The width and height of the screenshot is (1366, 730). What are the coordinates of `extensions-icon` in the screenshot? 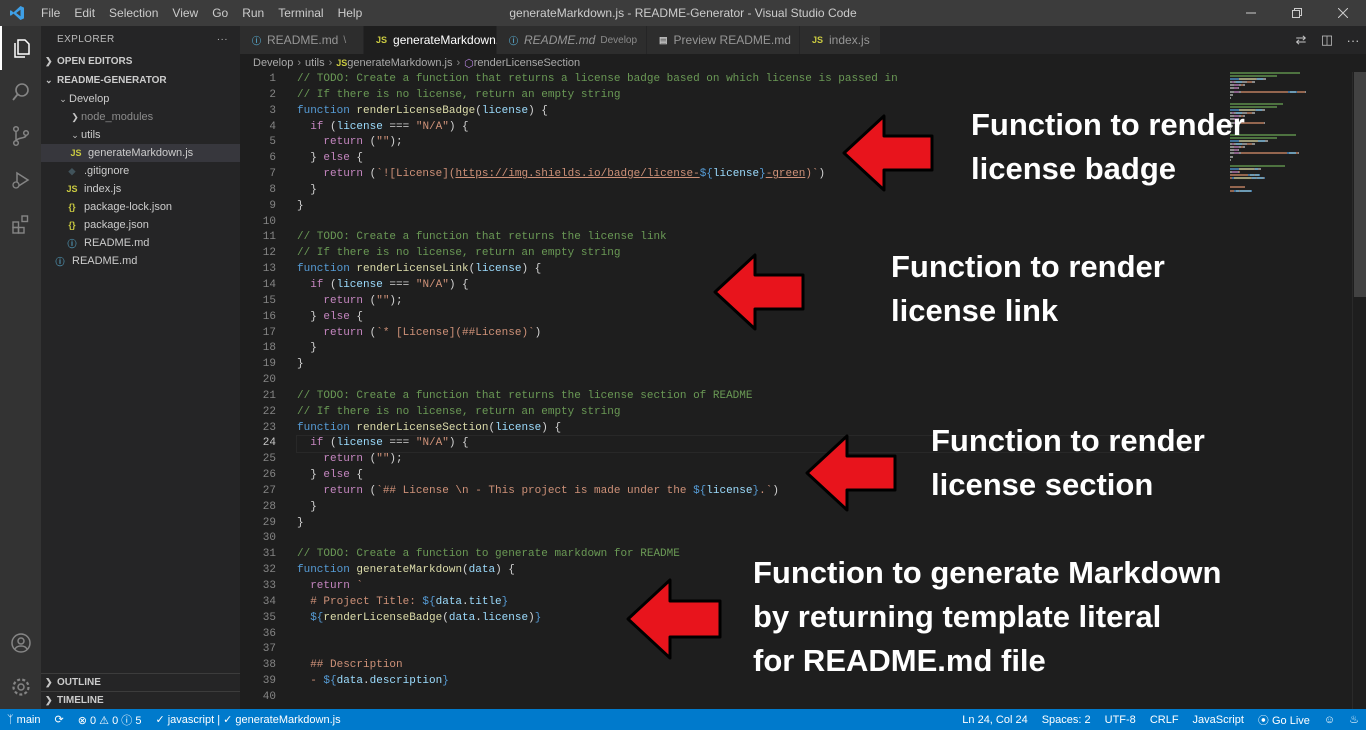 It's located at (20, 224).